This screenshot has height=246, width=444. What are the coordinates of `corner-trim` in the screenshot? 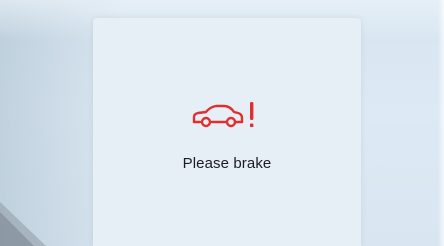 It's located at (23, 224).